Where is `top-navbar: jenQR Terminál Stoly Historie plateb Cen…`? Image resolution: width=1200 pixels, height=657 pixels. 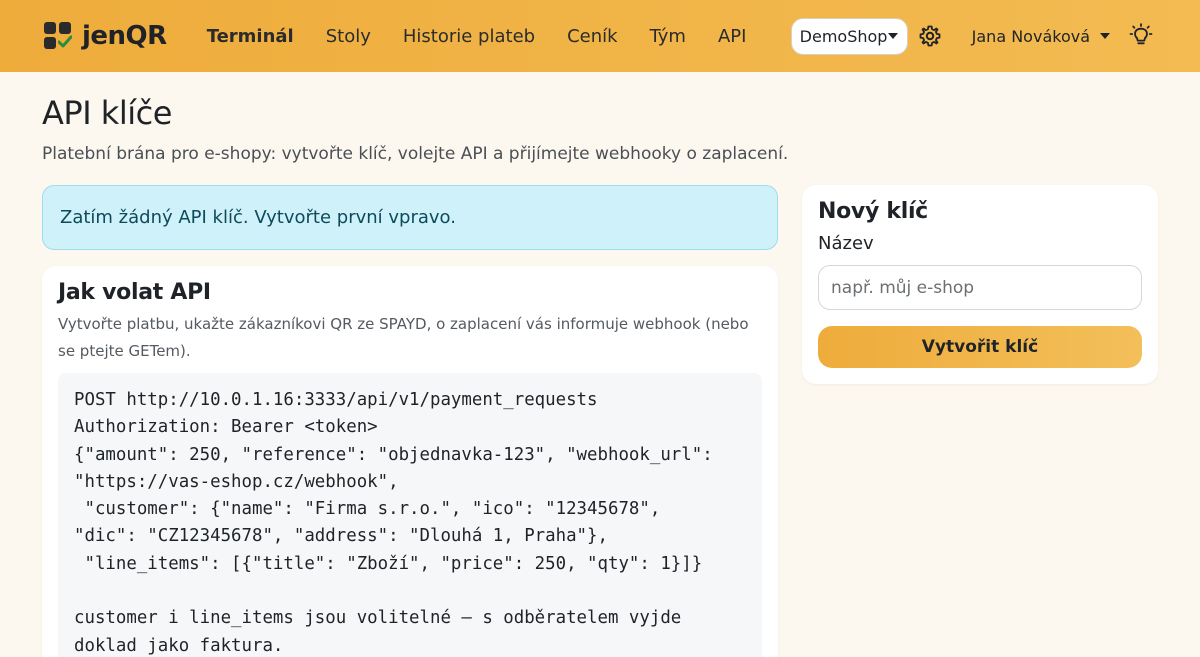
top-navbar: jenQR Terminál Stoly Historie plateb Cen… is located at coordinates (600, 36).